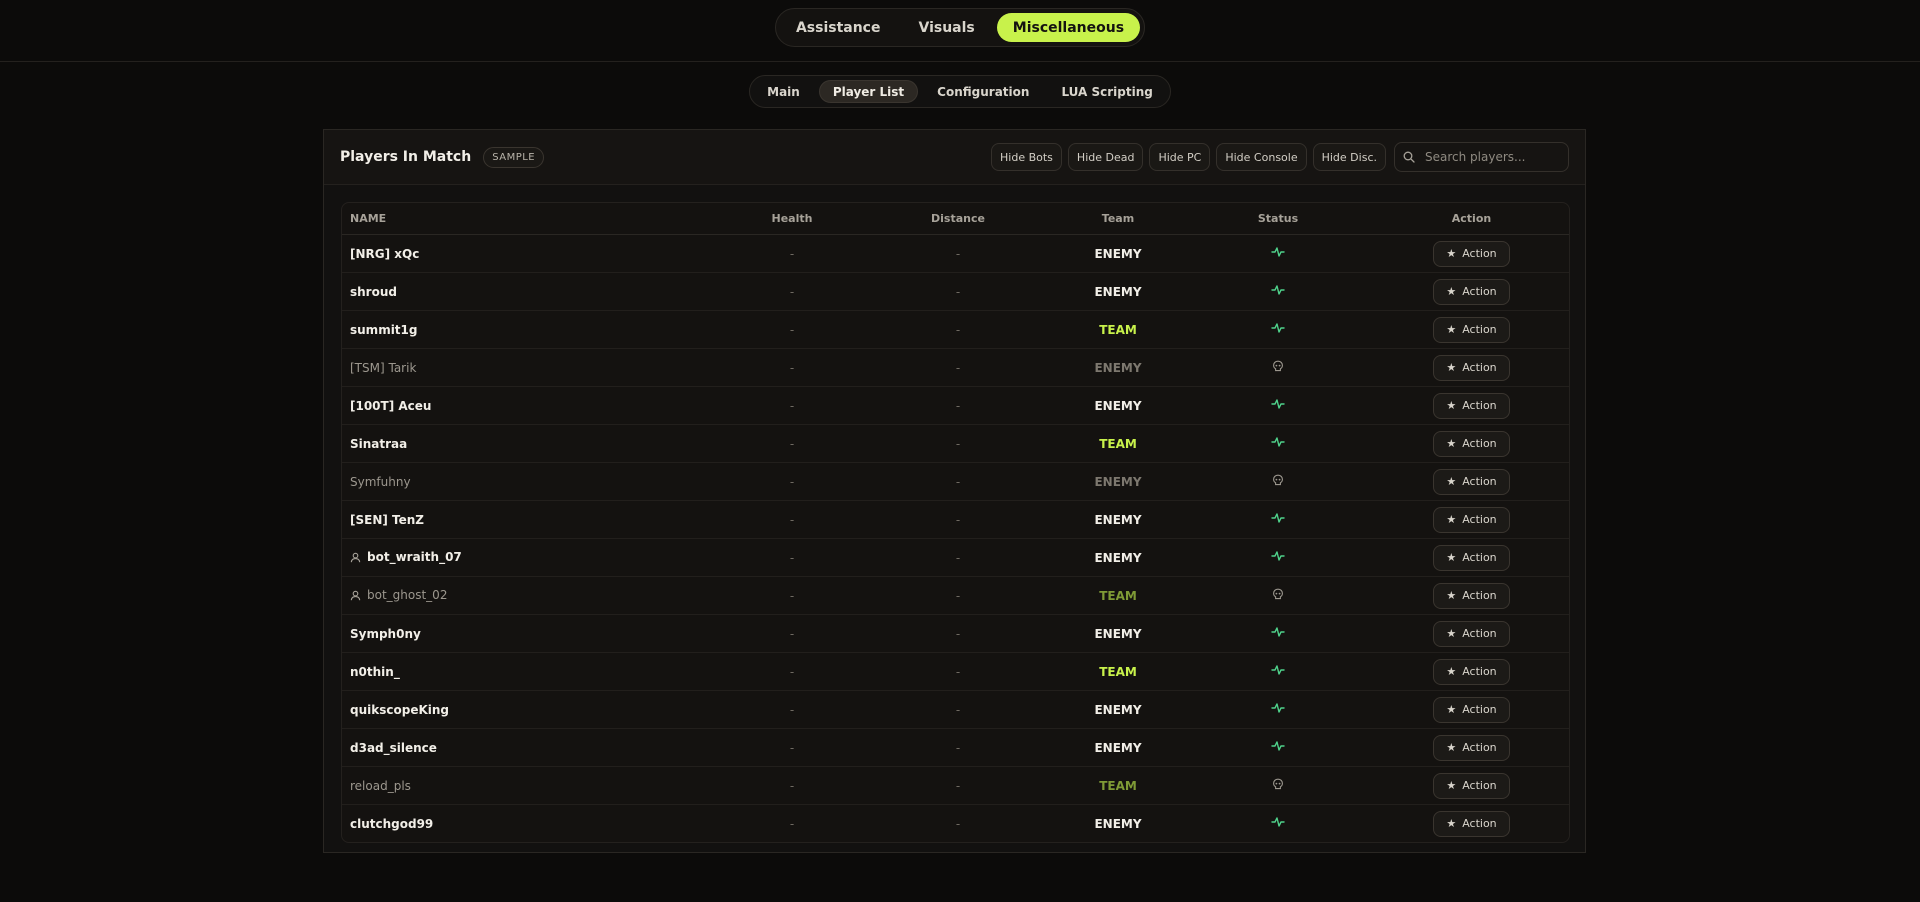 This screenshot has width=1920, height=902. What do you see at coordinates (1349, 157) in the screenshot?
I see `hide-disconnected-button: Hide Disc.` at bounding box center [1349, 157].